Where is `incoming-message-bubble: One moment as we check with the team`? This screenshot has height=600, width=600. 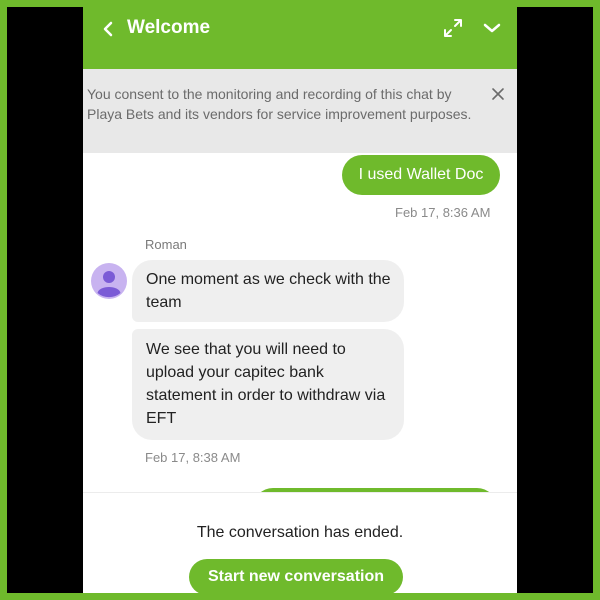 incoming-message-bubble: One moment as we check with the team is located at coordinates (268, 291).